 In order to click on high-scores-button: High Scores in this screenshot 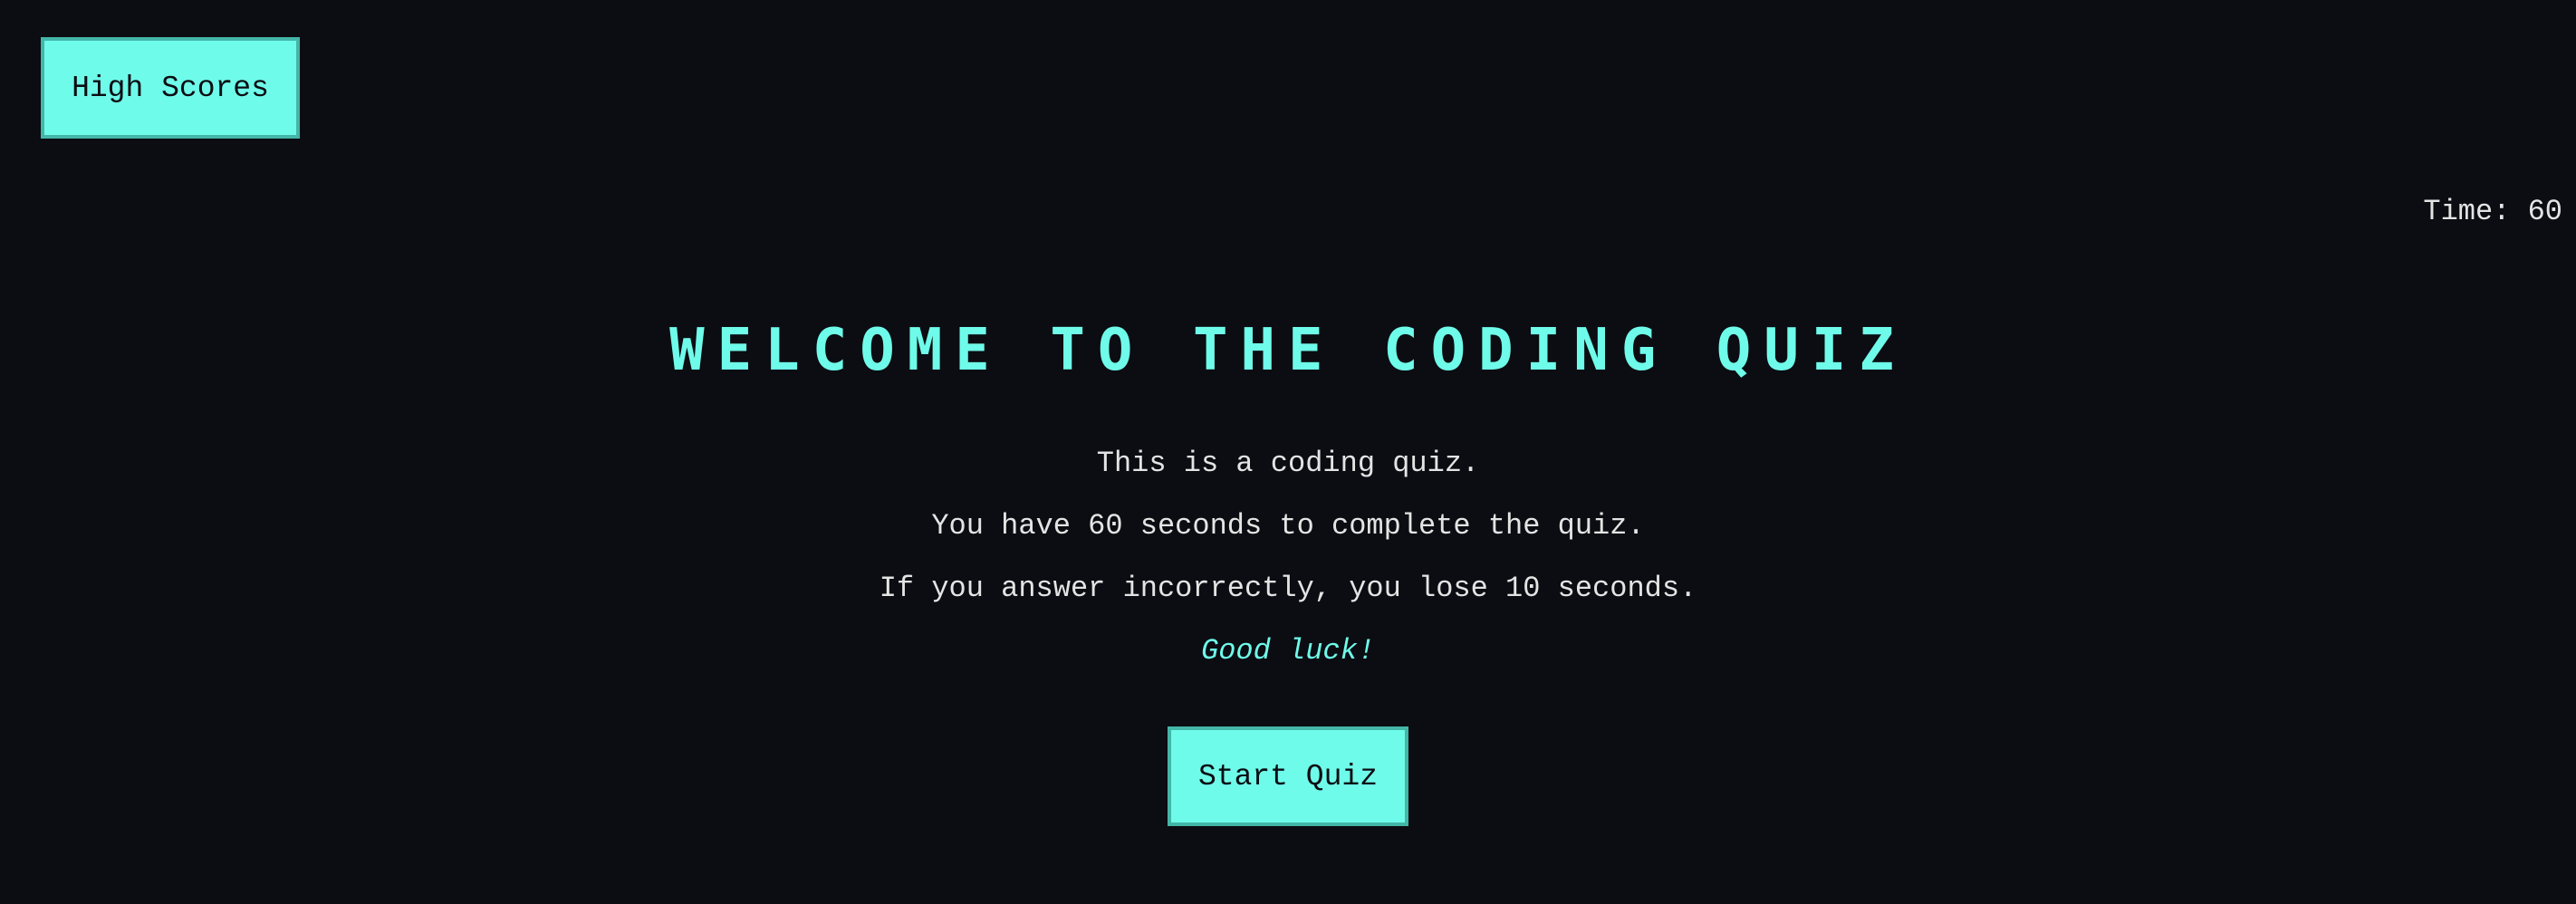, I will do `click(170, 88)`.